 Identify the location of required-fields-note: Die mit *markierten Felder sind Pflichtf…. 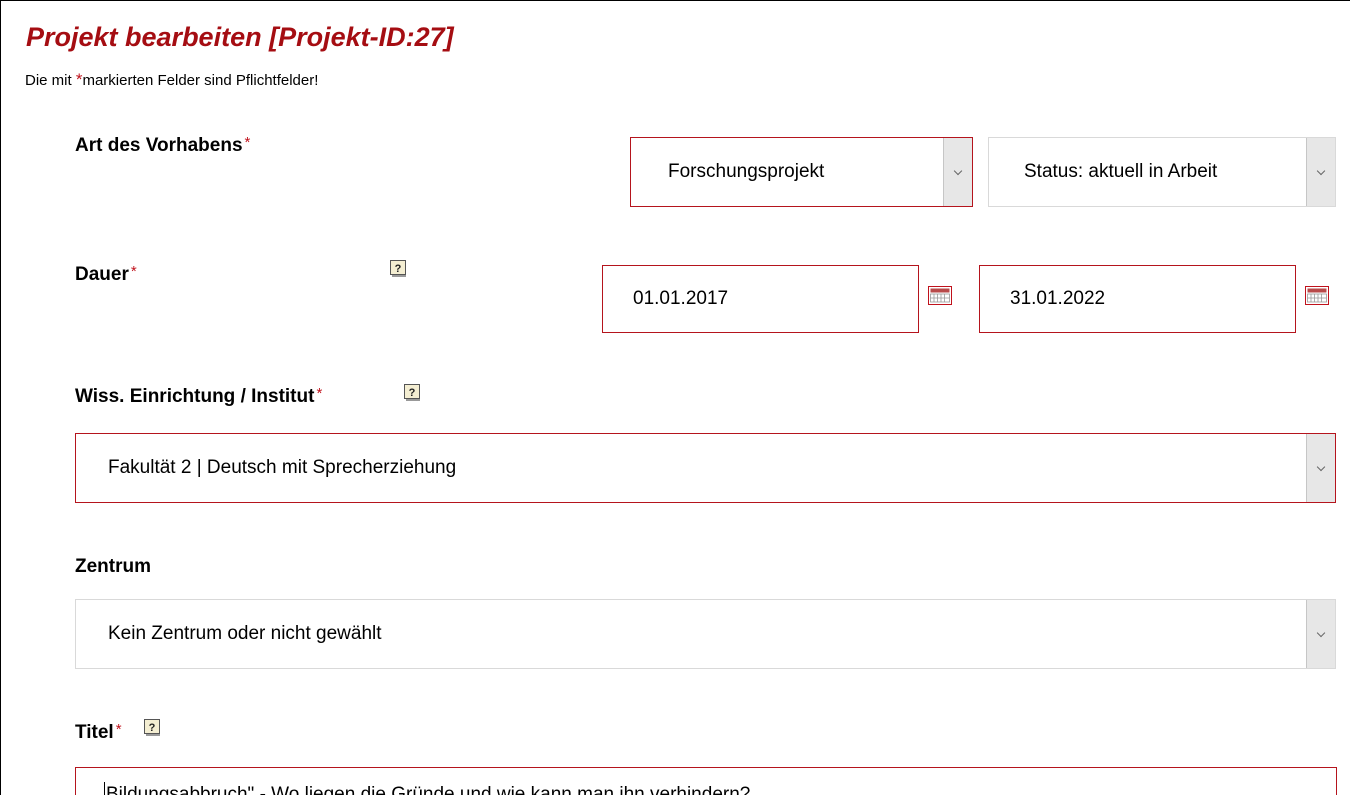
(171, 80).